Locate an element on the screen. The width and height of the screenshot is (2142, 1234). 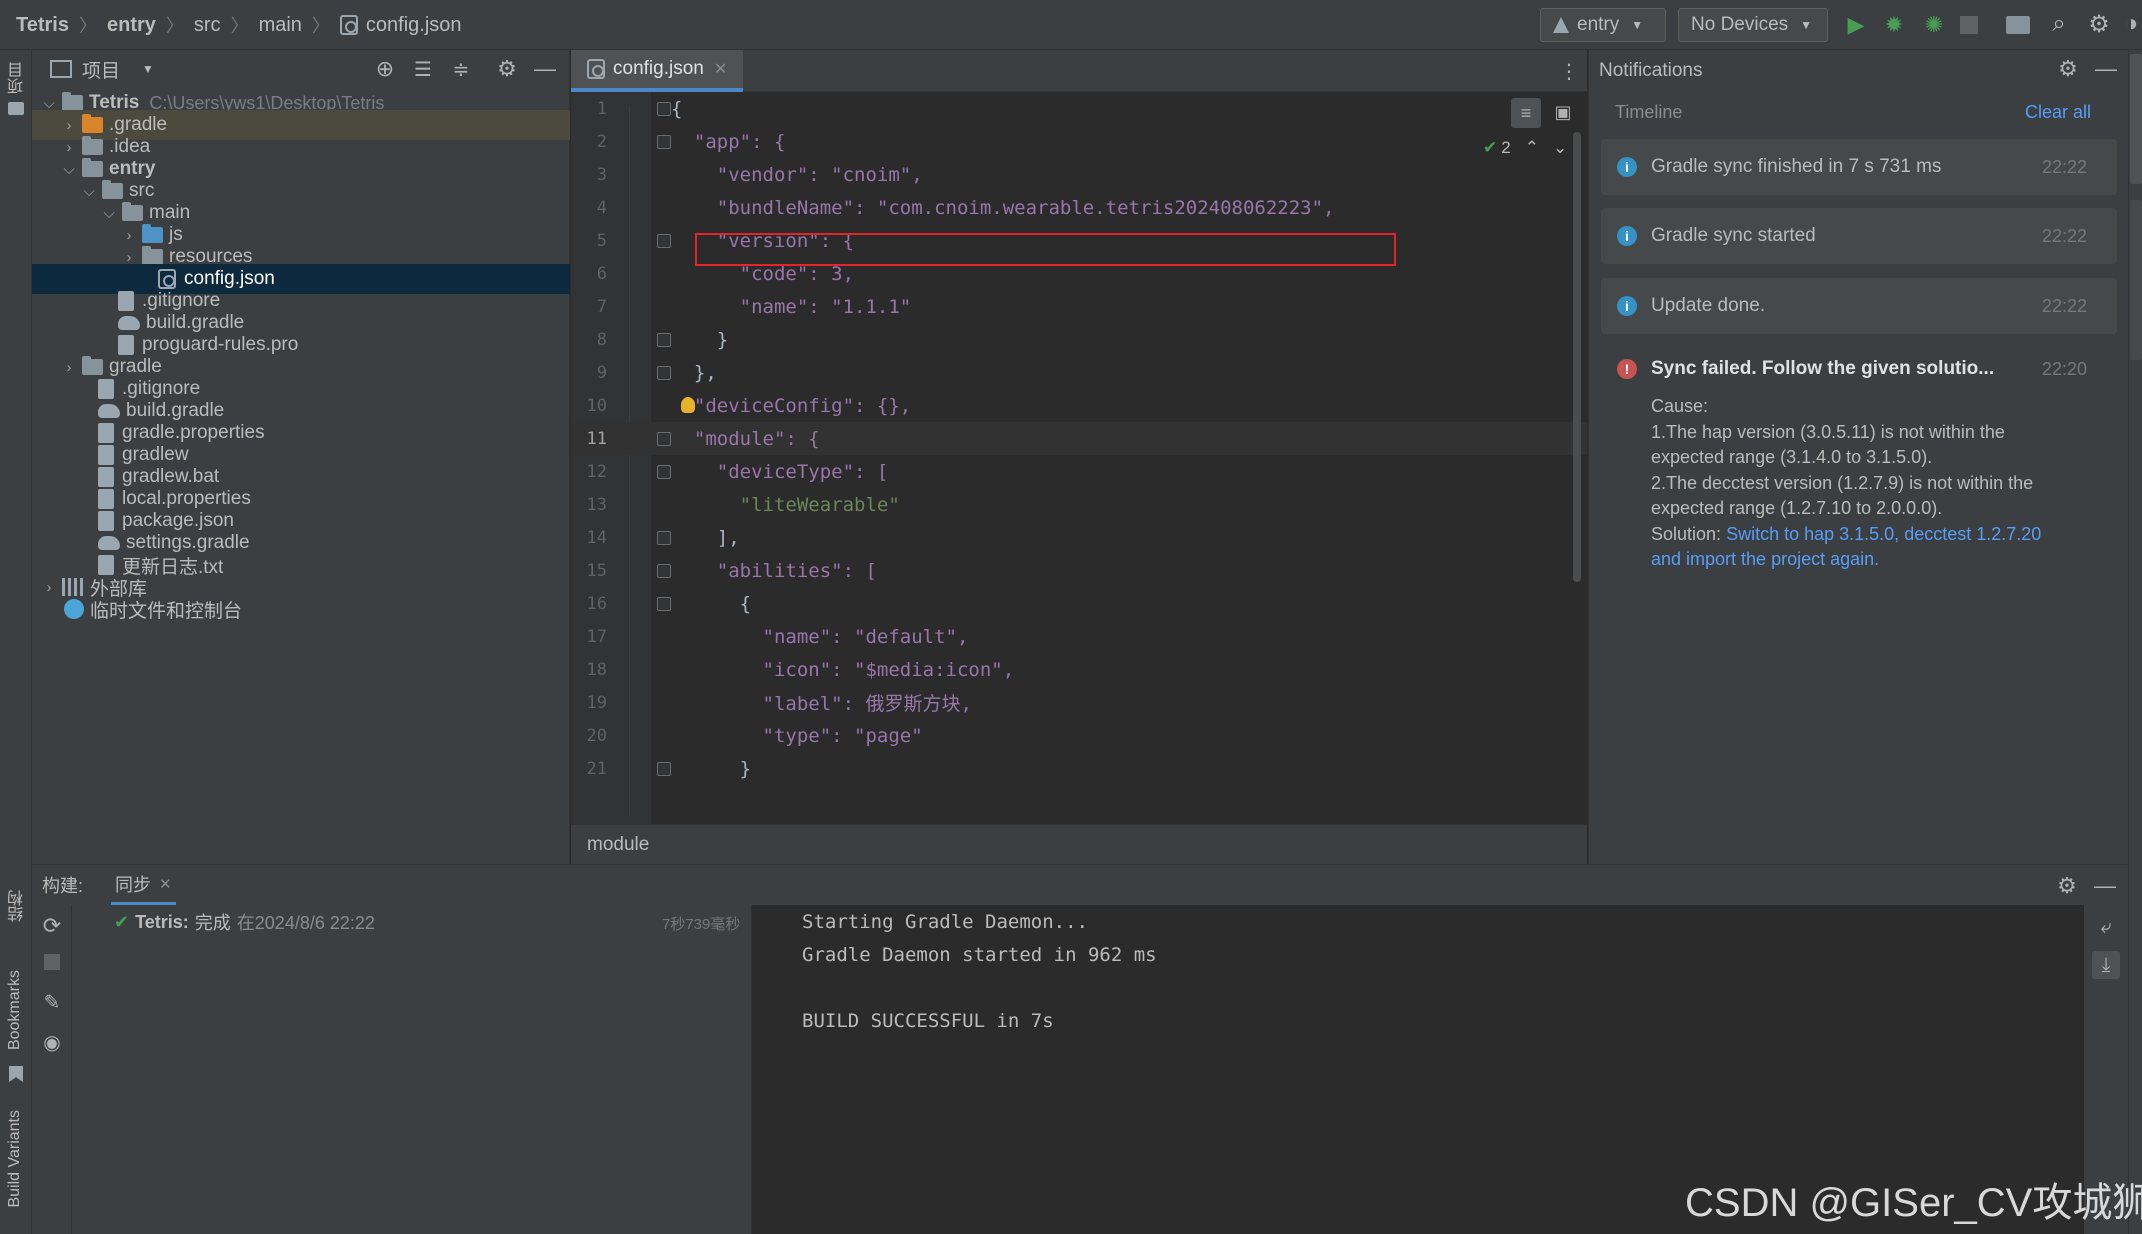
soft-wrap-icon: ⤶ is located at coordinates (2106, 927).